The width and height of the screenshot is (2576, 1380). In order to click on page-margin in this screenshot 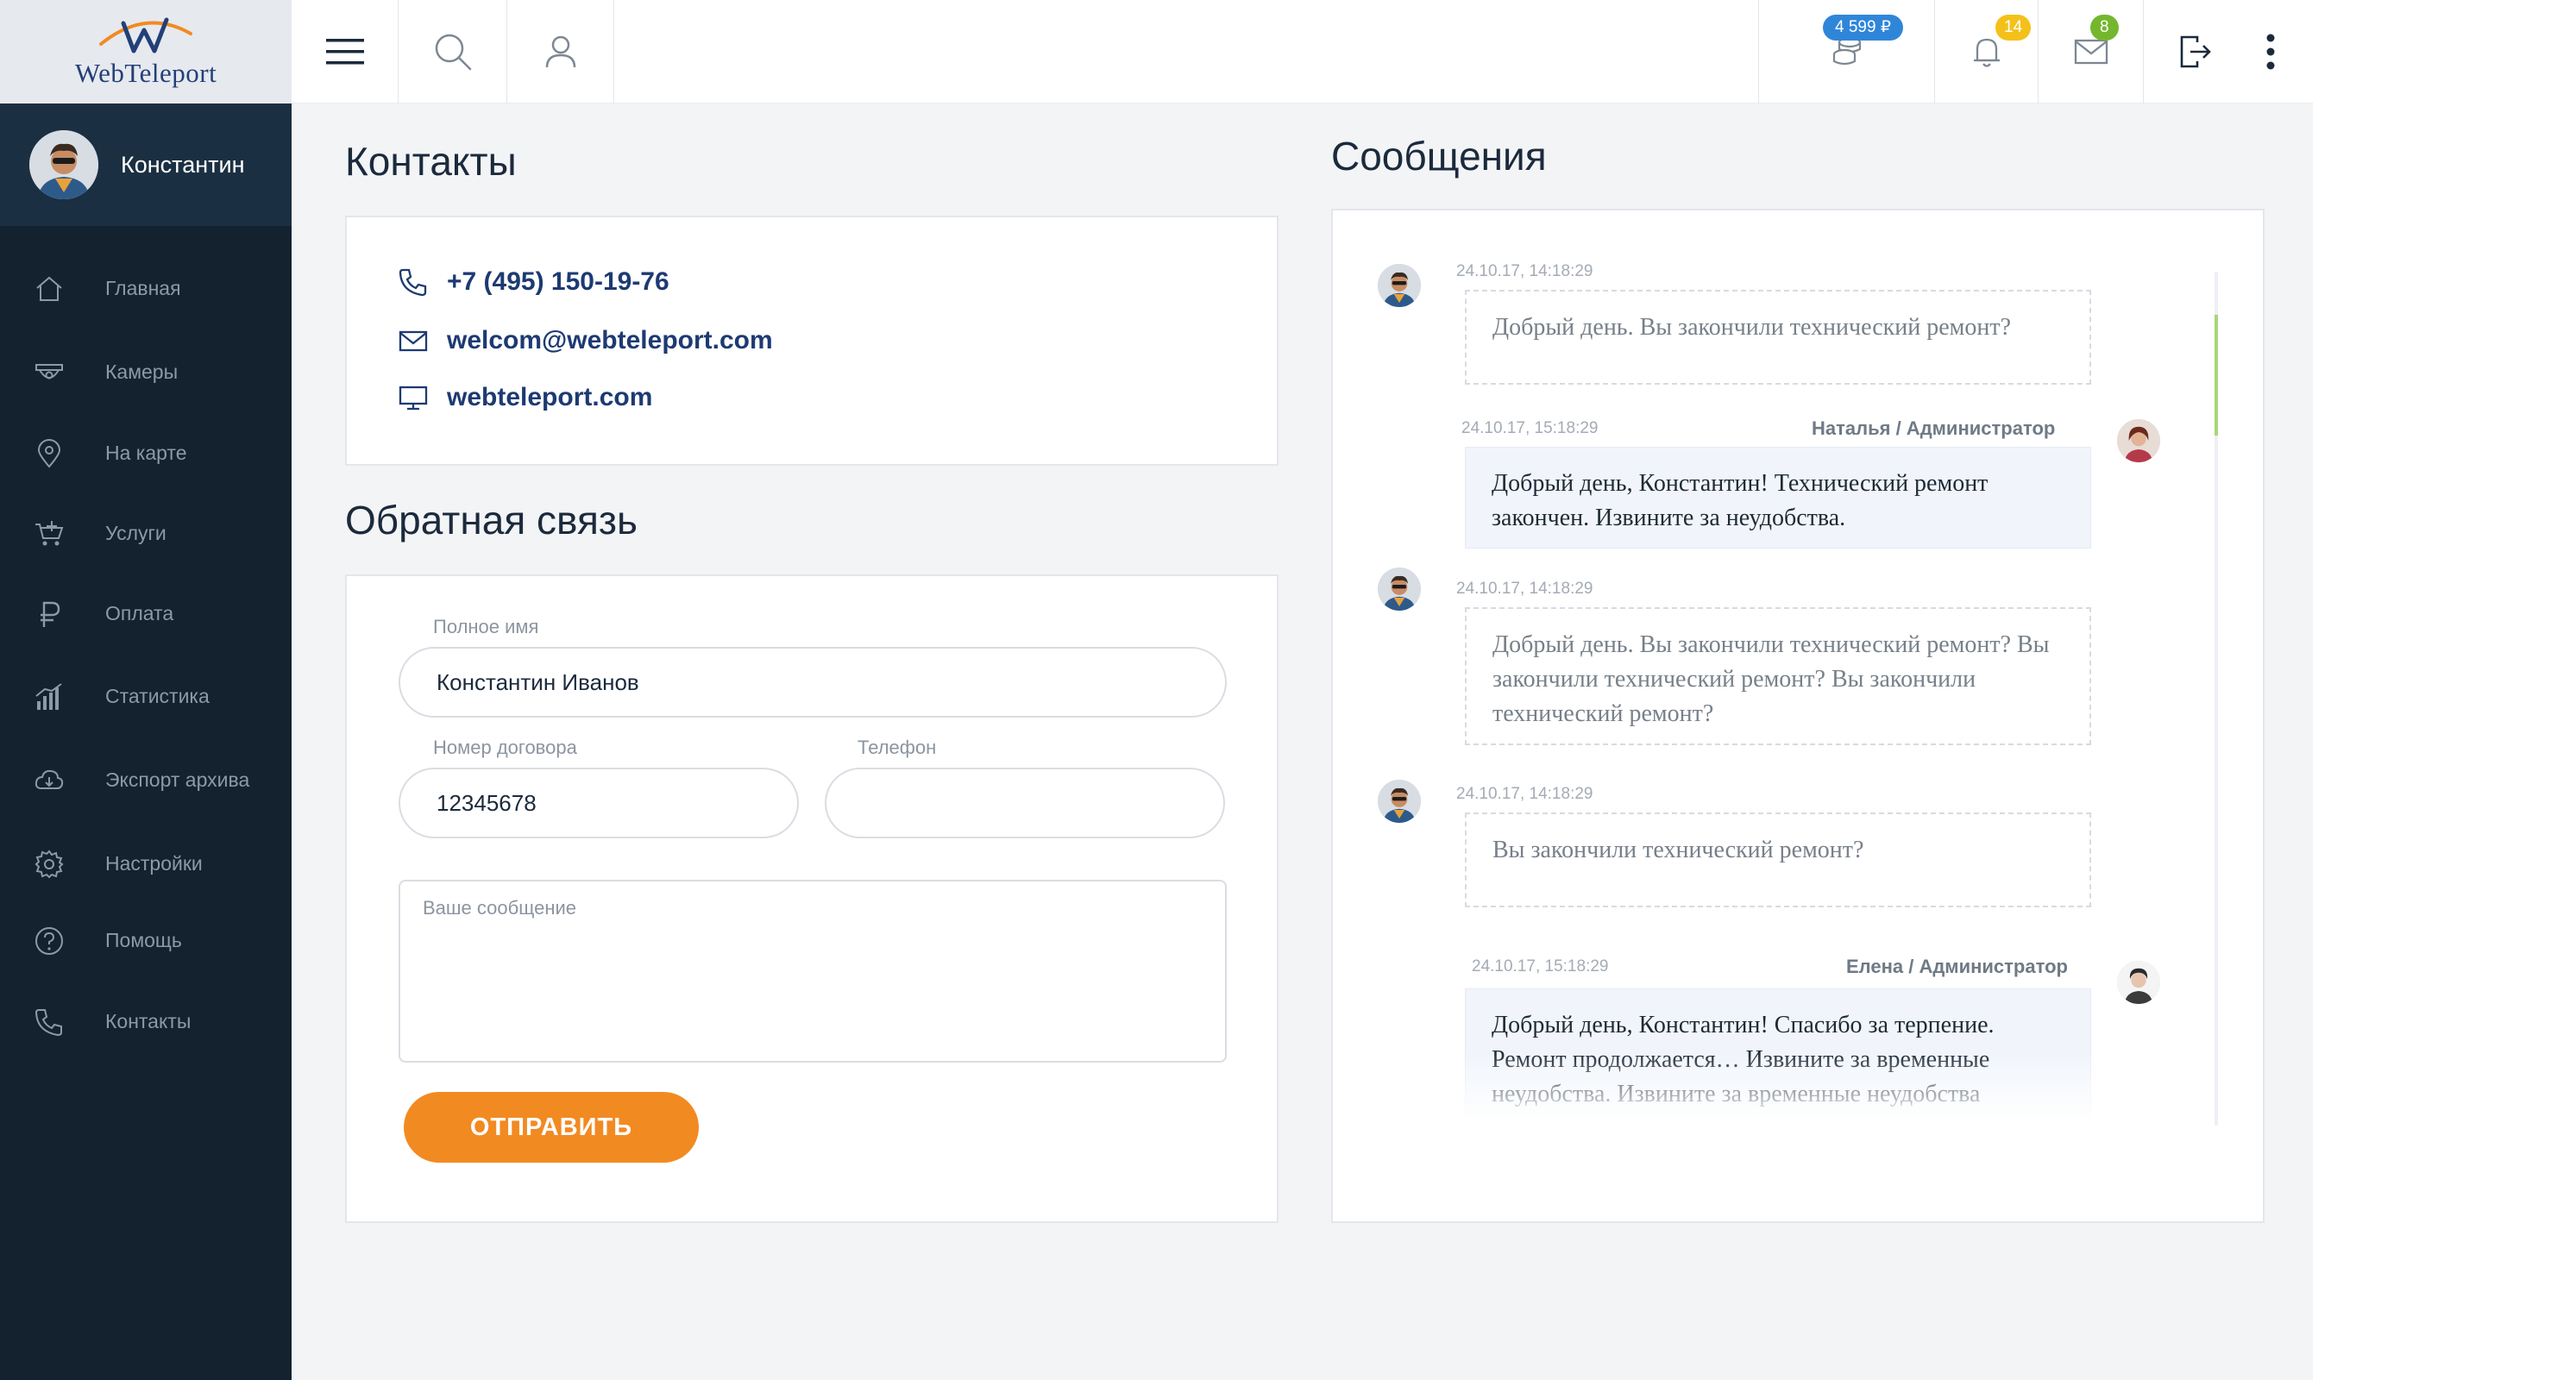, I will do `click(2444, 690)`.